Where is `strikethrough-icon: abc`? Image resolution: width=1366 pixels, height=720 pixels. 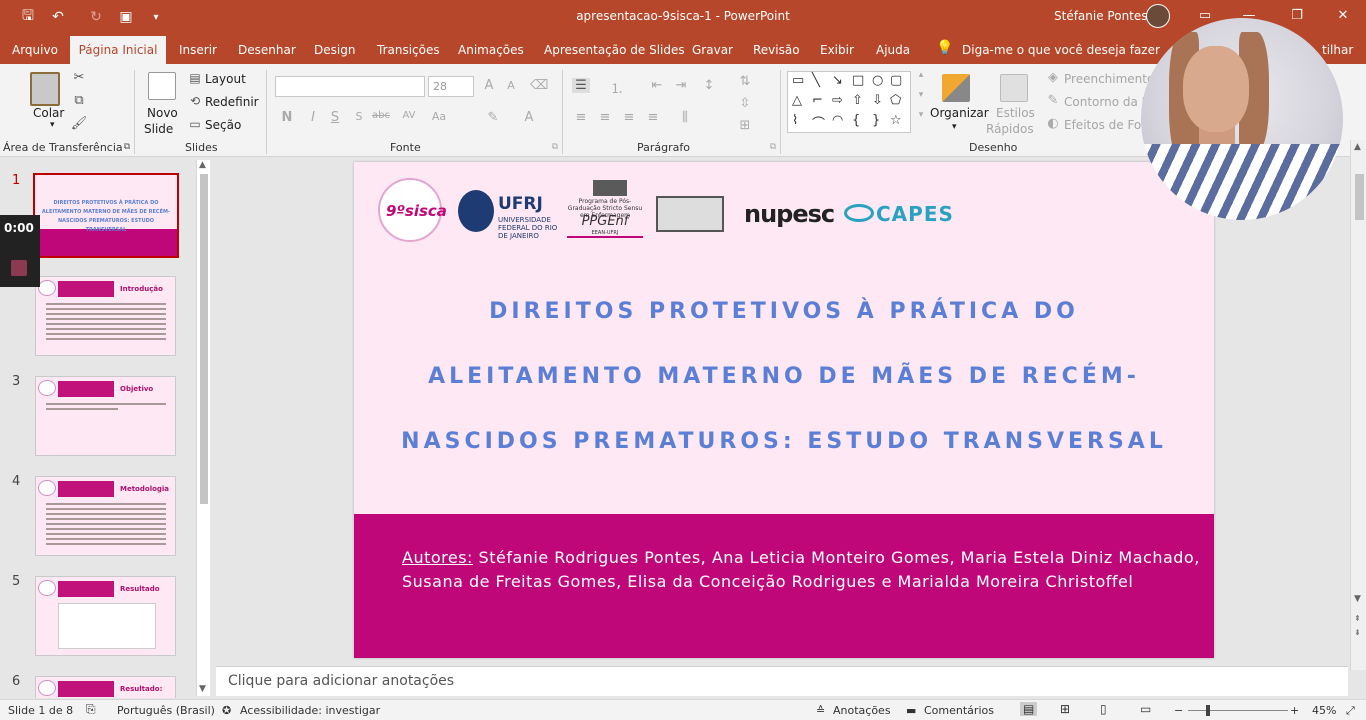 strikethrough-icon: abc is located at coordinates (381, 115).